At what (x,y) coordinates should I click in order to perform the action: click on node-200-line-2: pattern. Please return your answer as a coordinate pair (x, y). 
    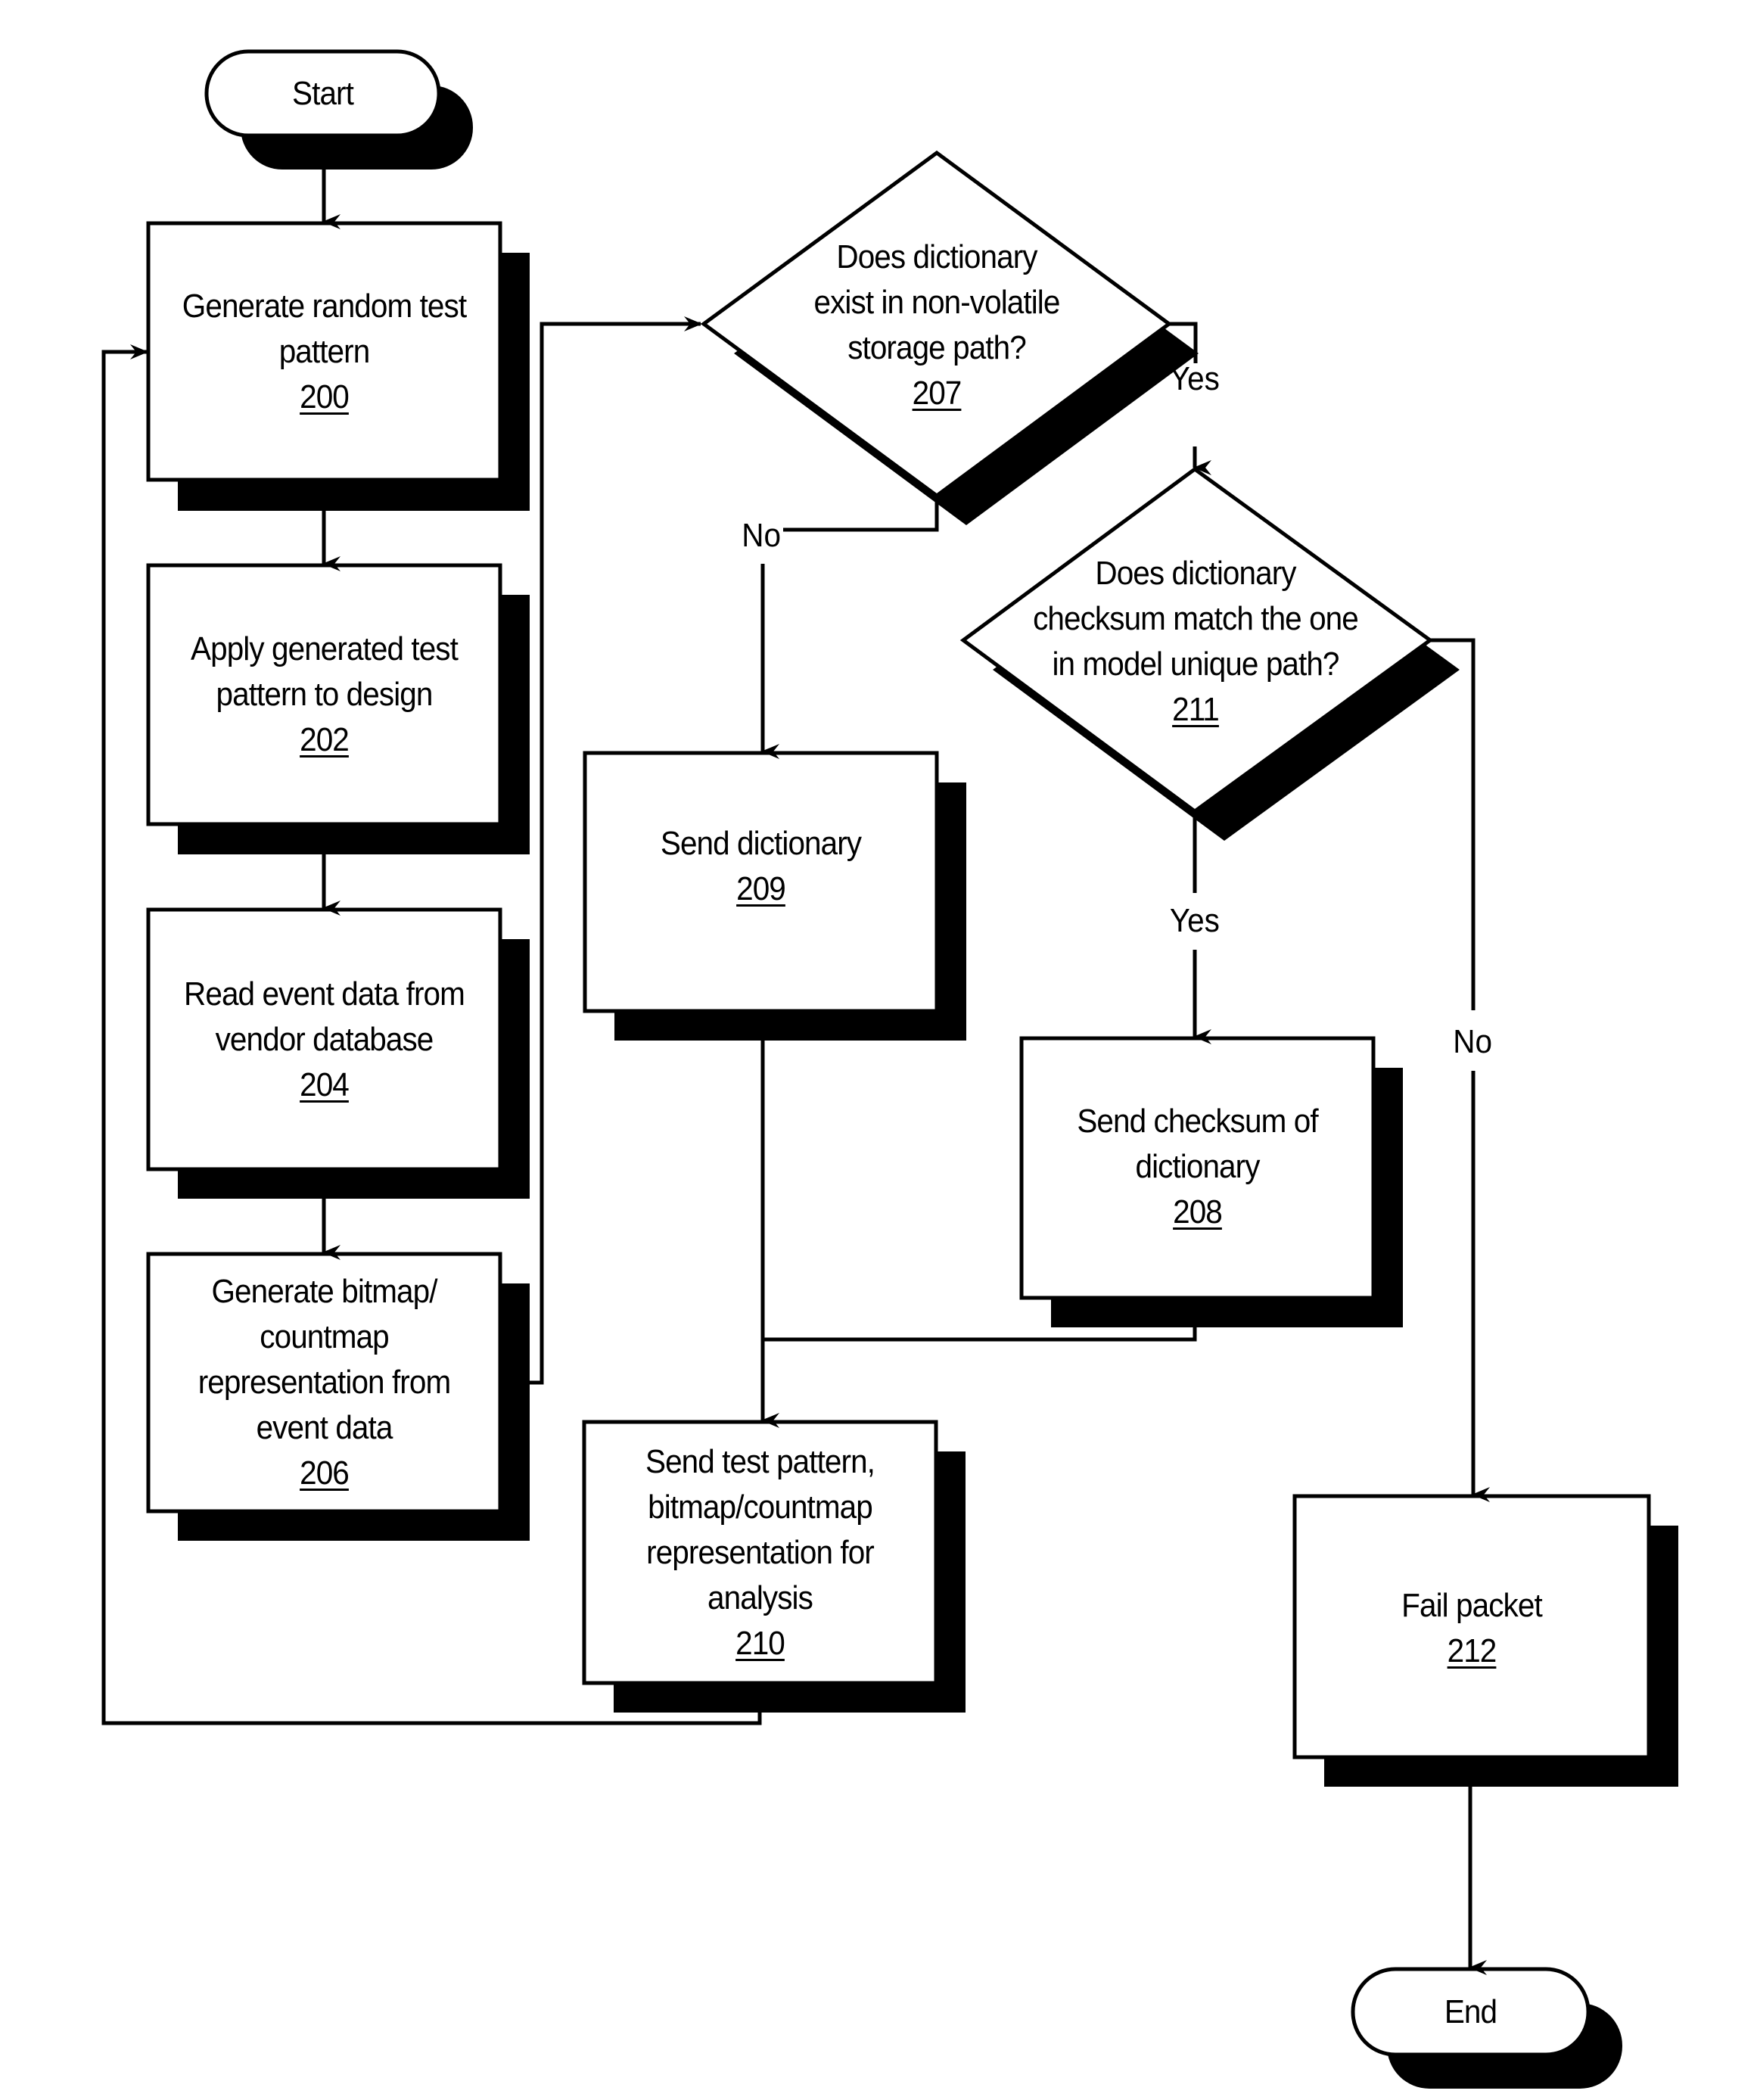
    Looking at the image, I should click on (324, 351).